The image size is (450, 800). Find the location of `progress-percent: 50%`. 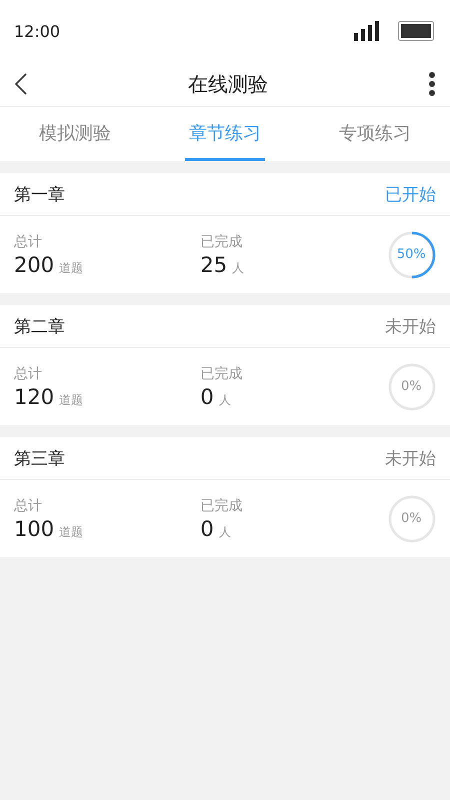

progress-percent: 50% is located at coordinates (411, 254).